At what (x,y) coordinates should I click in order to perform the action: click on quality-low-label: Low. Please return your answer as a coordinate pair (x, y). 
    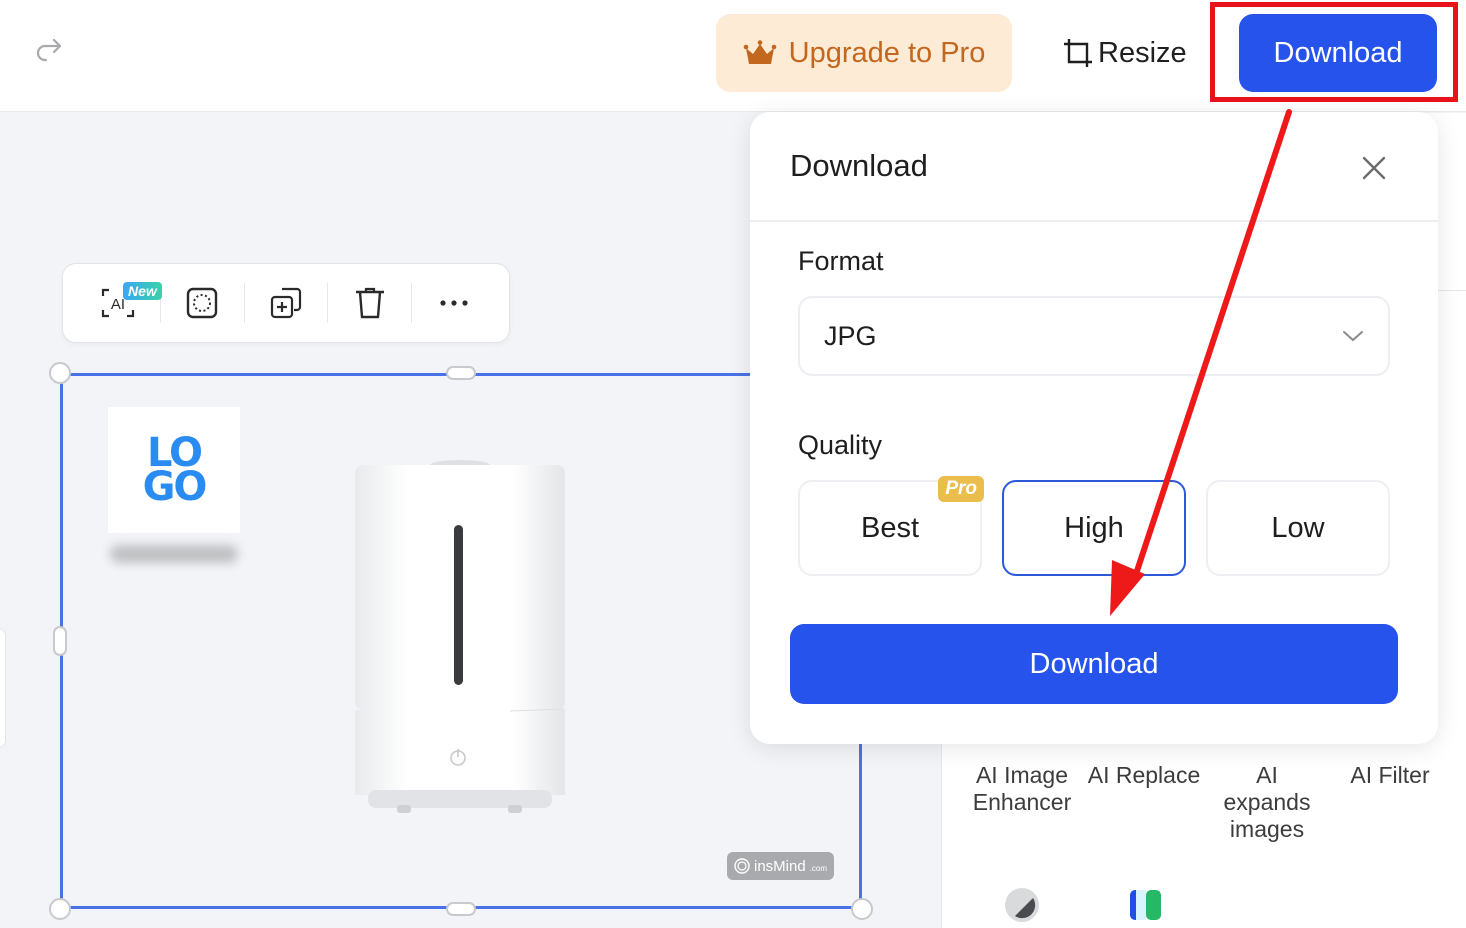
    Looking at the image, I should click on (1298, 527).